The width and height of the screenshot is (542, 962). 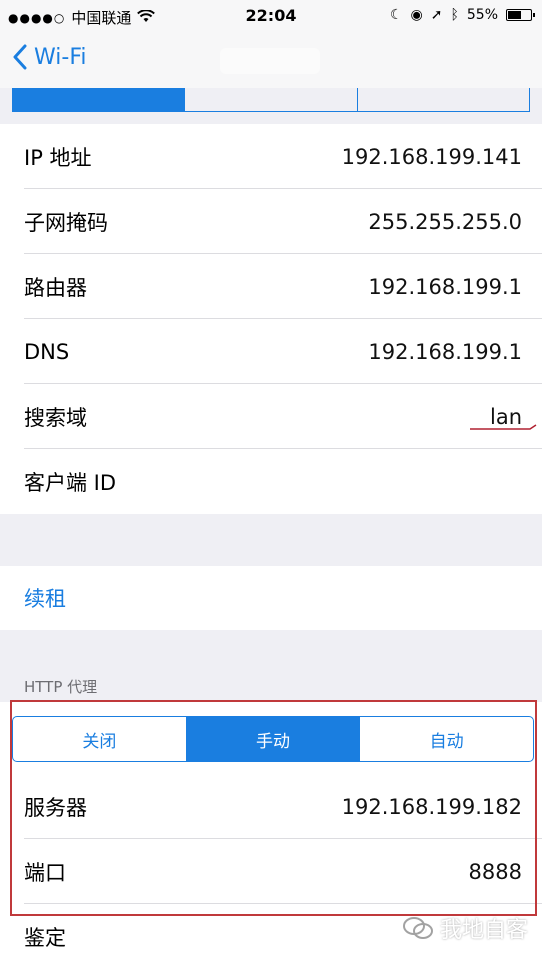 I want to click on proxy-mode-cell: 关闭 手动 自动, so click(x=271, y=743).